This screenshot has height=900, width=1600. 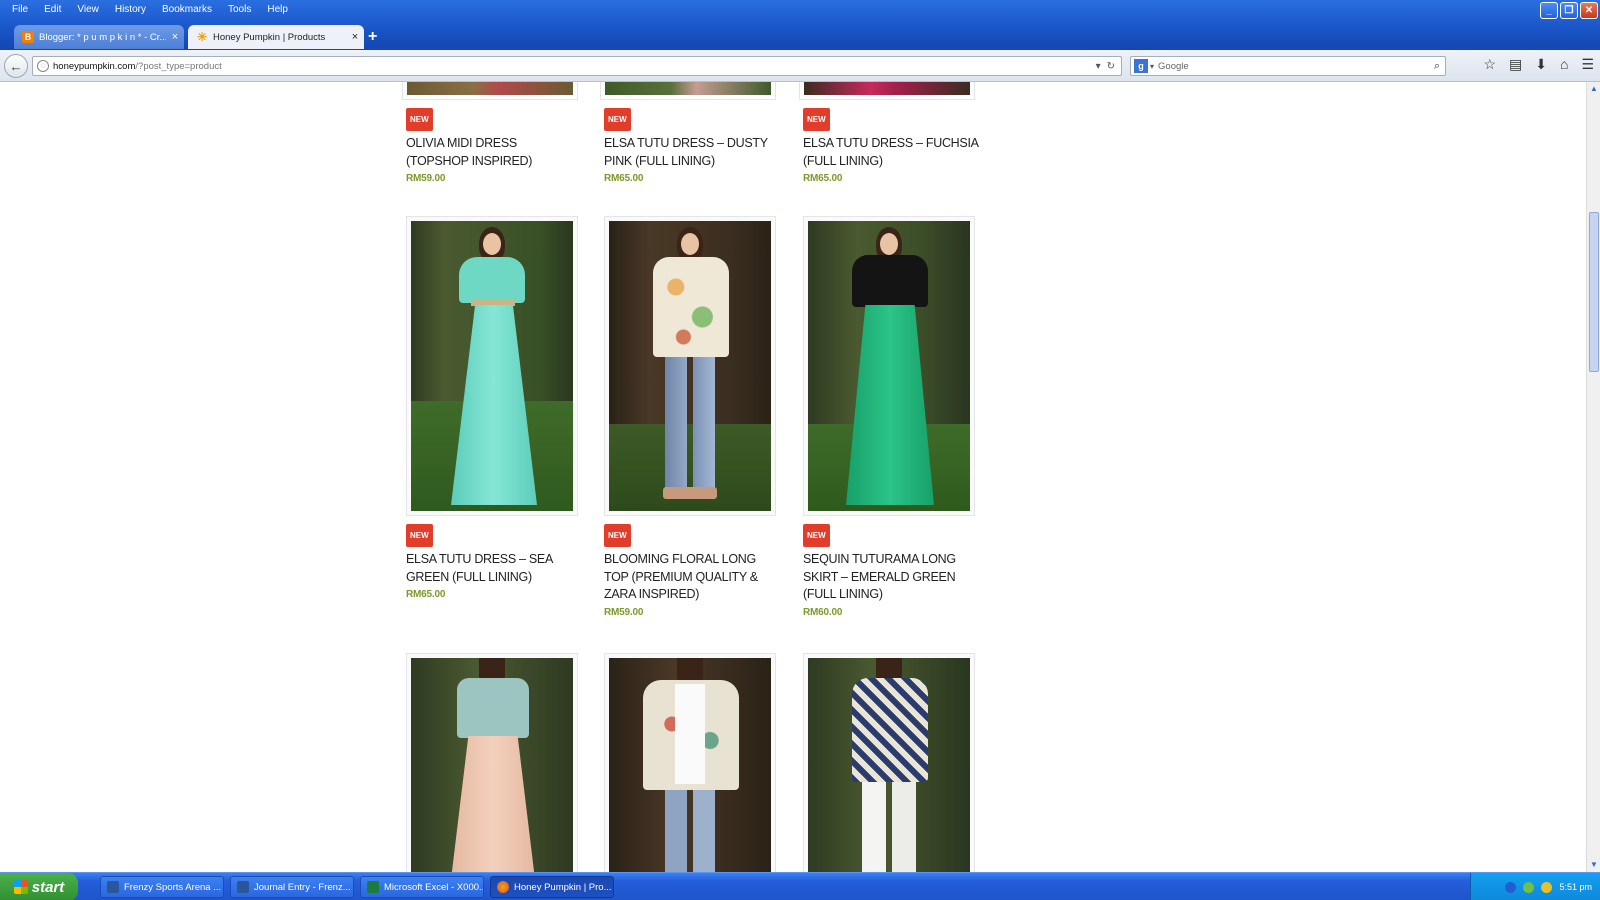 I want to click on menu-history: History, so click(x=130, y=10).